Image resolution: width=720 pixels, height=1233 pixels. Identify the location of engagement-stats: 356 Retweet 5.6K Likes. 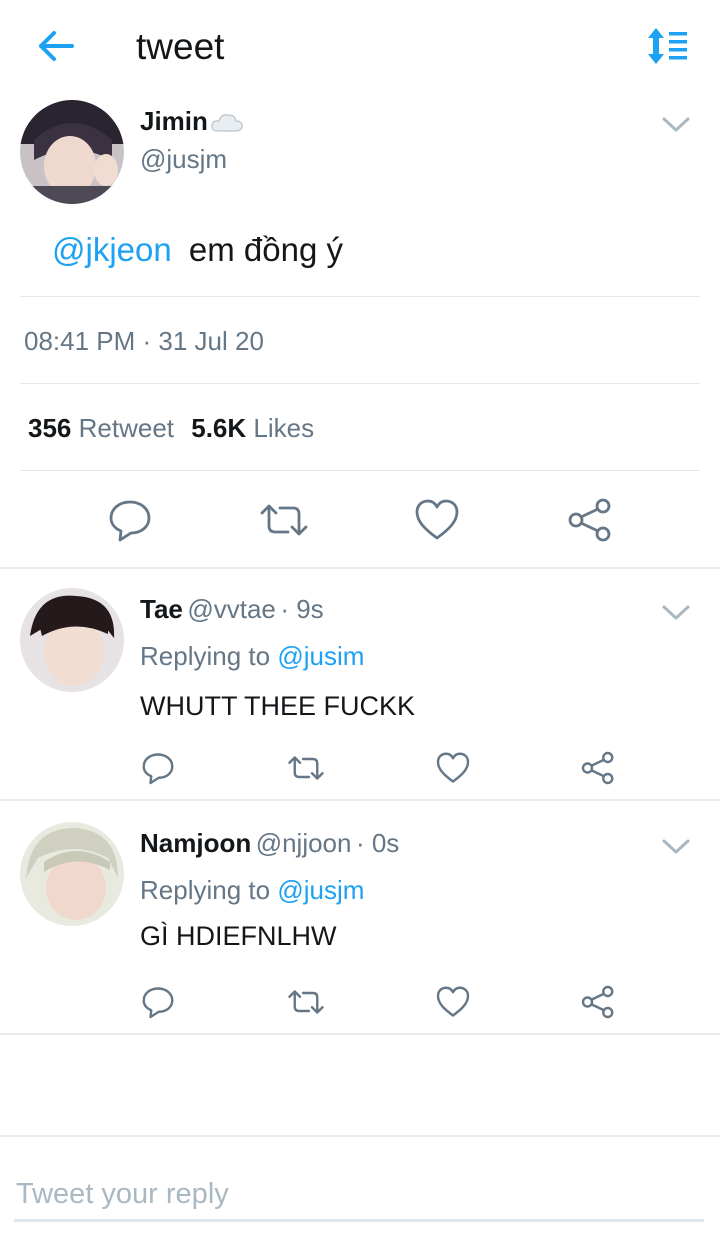
(171, 428).